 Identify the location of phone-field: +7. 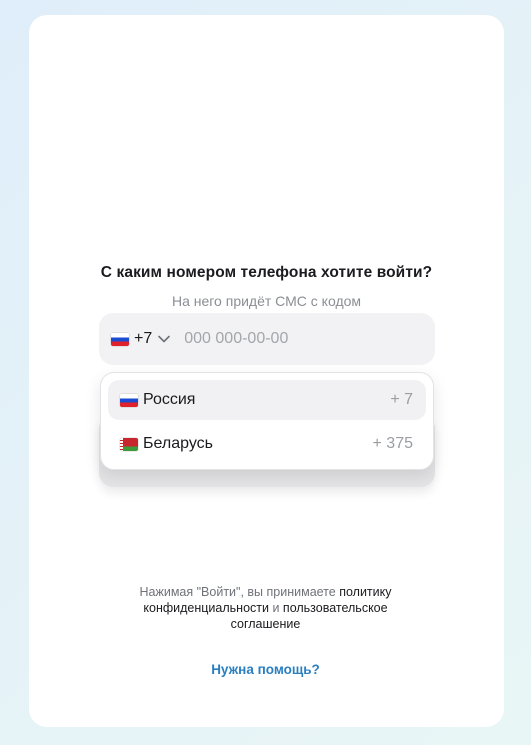
(267, 339).